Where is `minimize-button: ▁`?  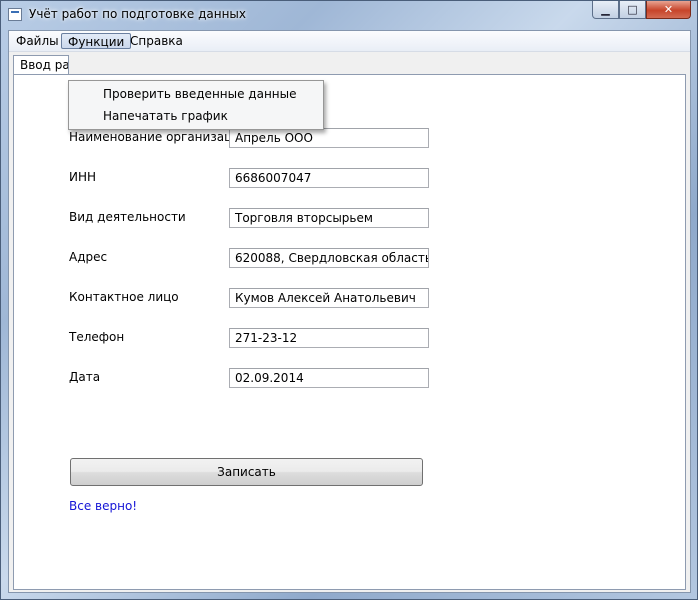 minimize-button: ▁ is located at coordinates (605, 10).